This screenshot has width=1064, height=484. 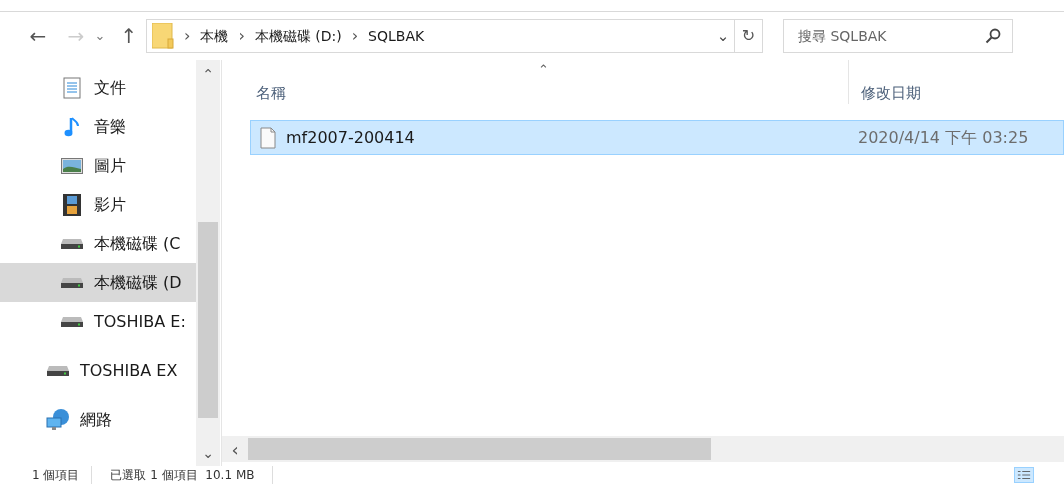 What do you see at coordinates (72, 126) in the screenshot?
I see `music-note-icon` at bounding box center [72, 126].